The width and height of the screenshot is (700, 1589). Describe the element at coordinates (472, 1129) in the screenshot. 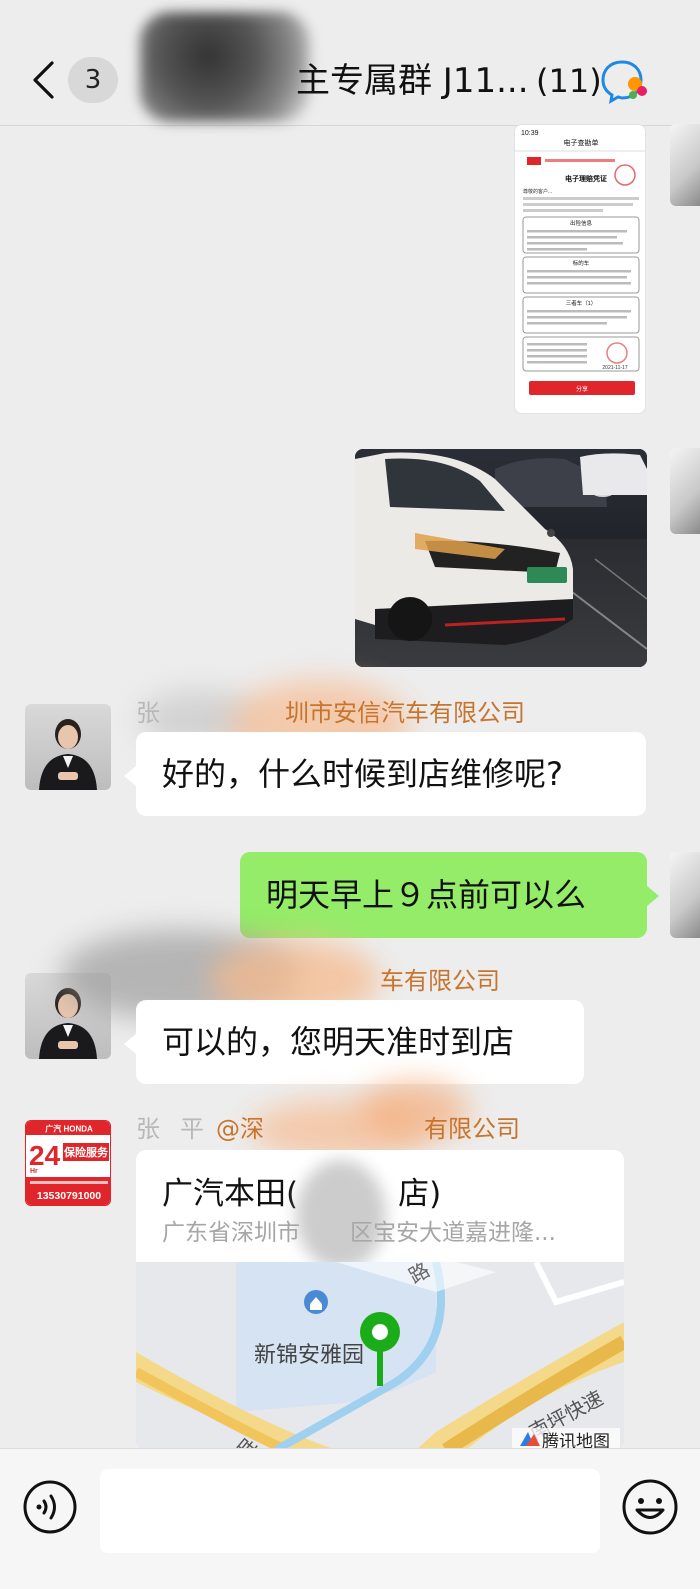

I see `sender-company: 有限公司` at that location.